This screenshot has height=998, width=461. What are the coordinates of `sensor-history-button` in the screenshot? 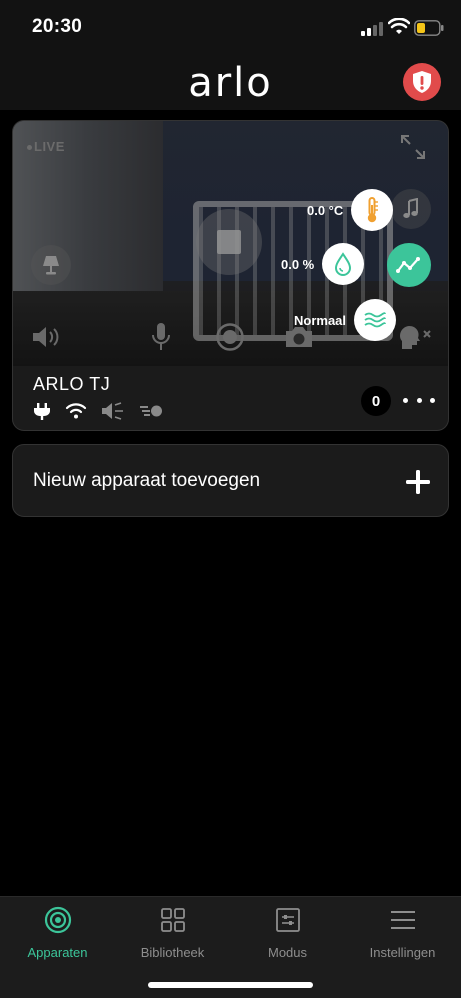 It's located at (409, 265).